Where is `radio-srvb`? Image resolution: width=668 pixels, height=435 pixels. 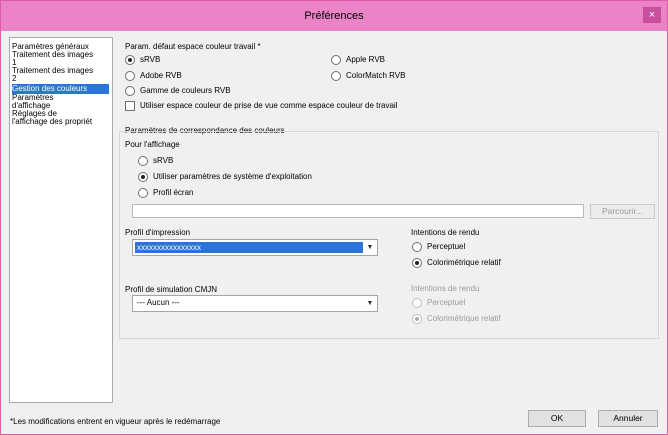 radio-srvb is located at coordinates (130, 60).